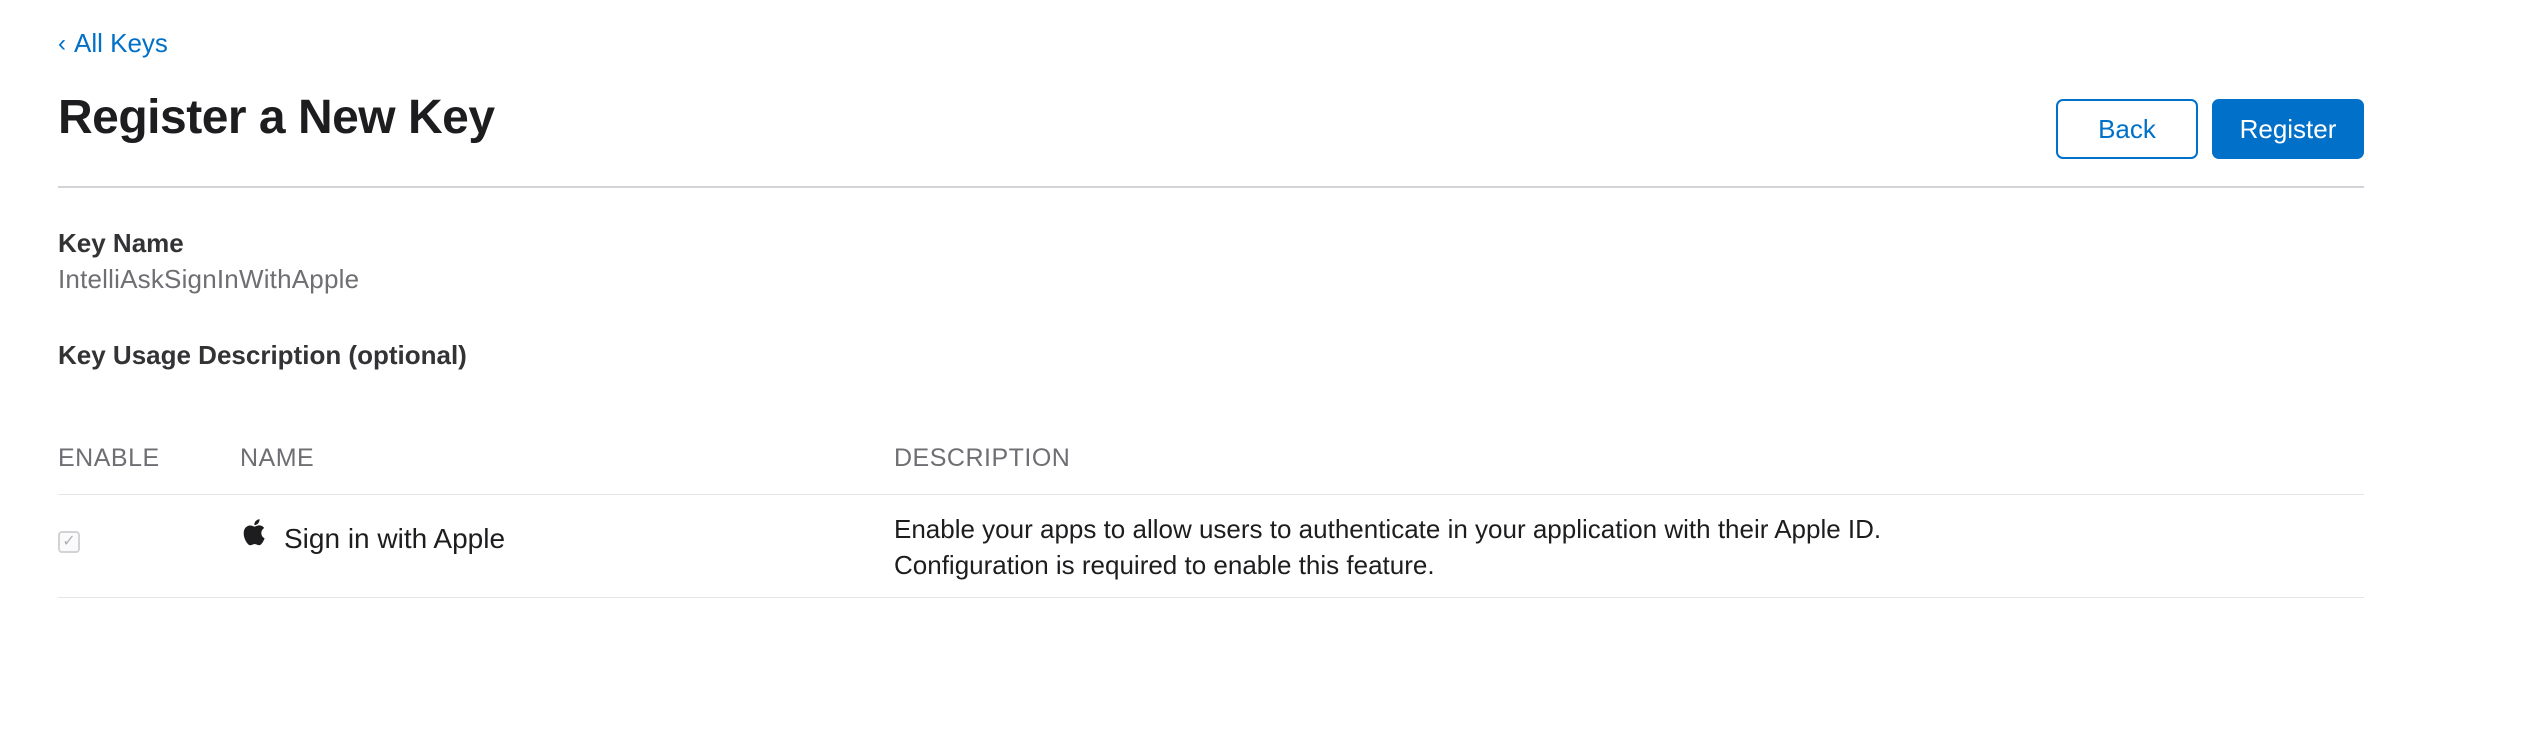  I want to click on back-button: Back, so click(2127, 129).